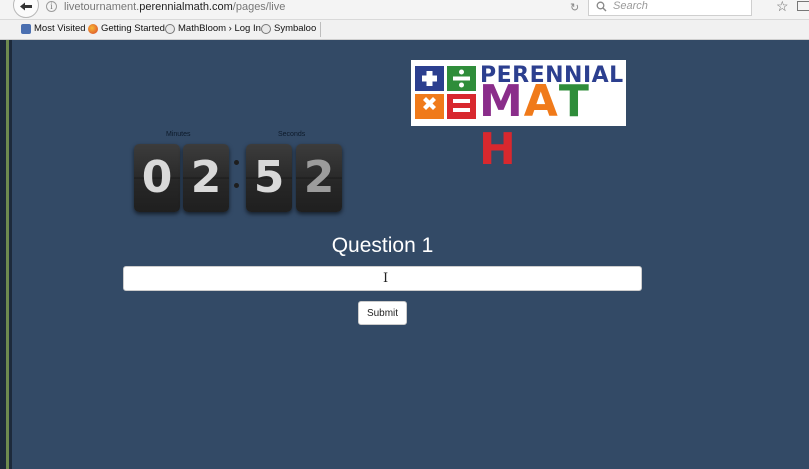 This screenshot has width=809, height=469. Describe the element at coordinates (501, 101) in the screenshot. I see `logo-letter: M` at that location.